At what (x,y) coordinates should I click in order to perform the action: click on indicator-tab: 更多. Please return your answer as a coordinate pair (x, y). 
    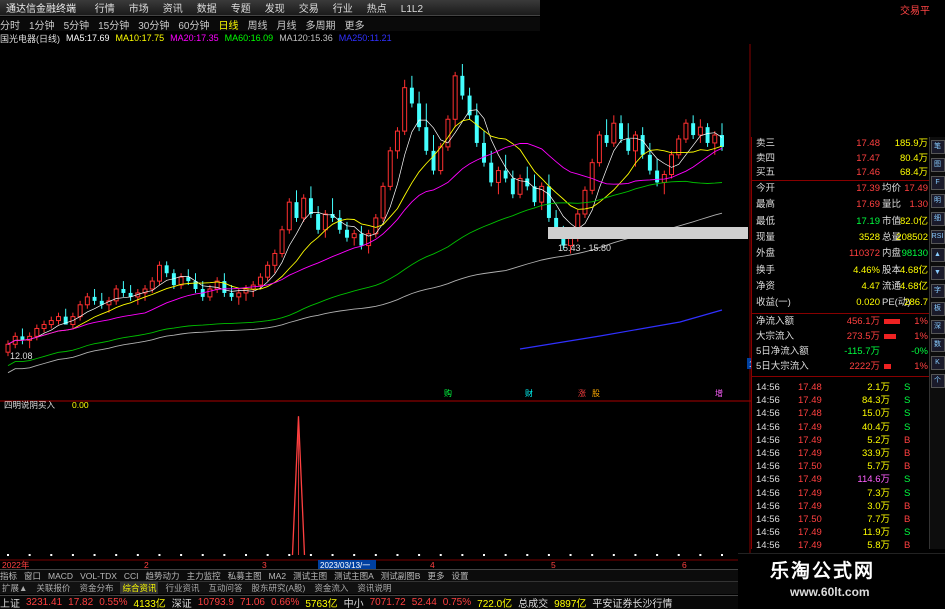
    Looking at the image, I should click on (435, 575).